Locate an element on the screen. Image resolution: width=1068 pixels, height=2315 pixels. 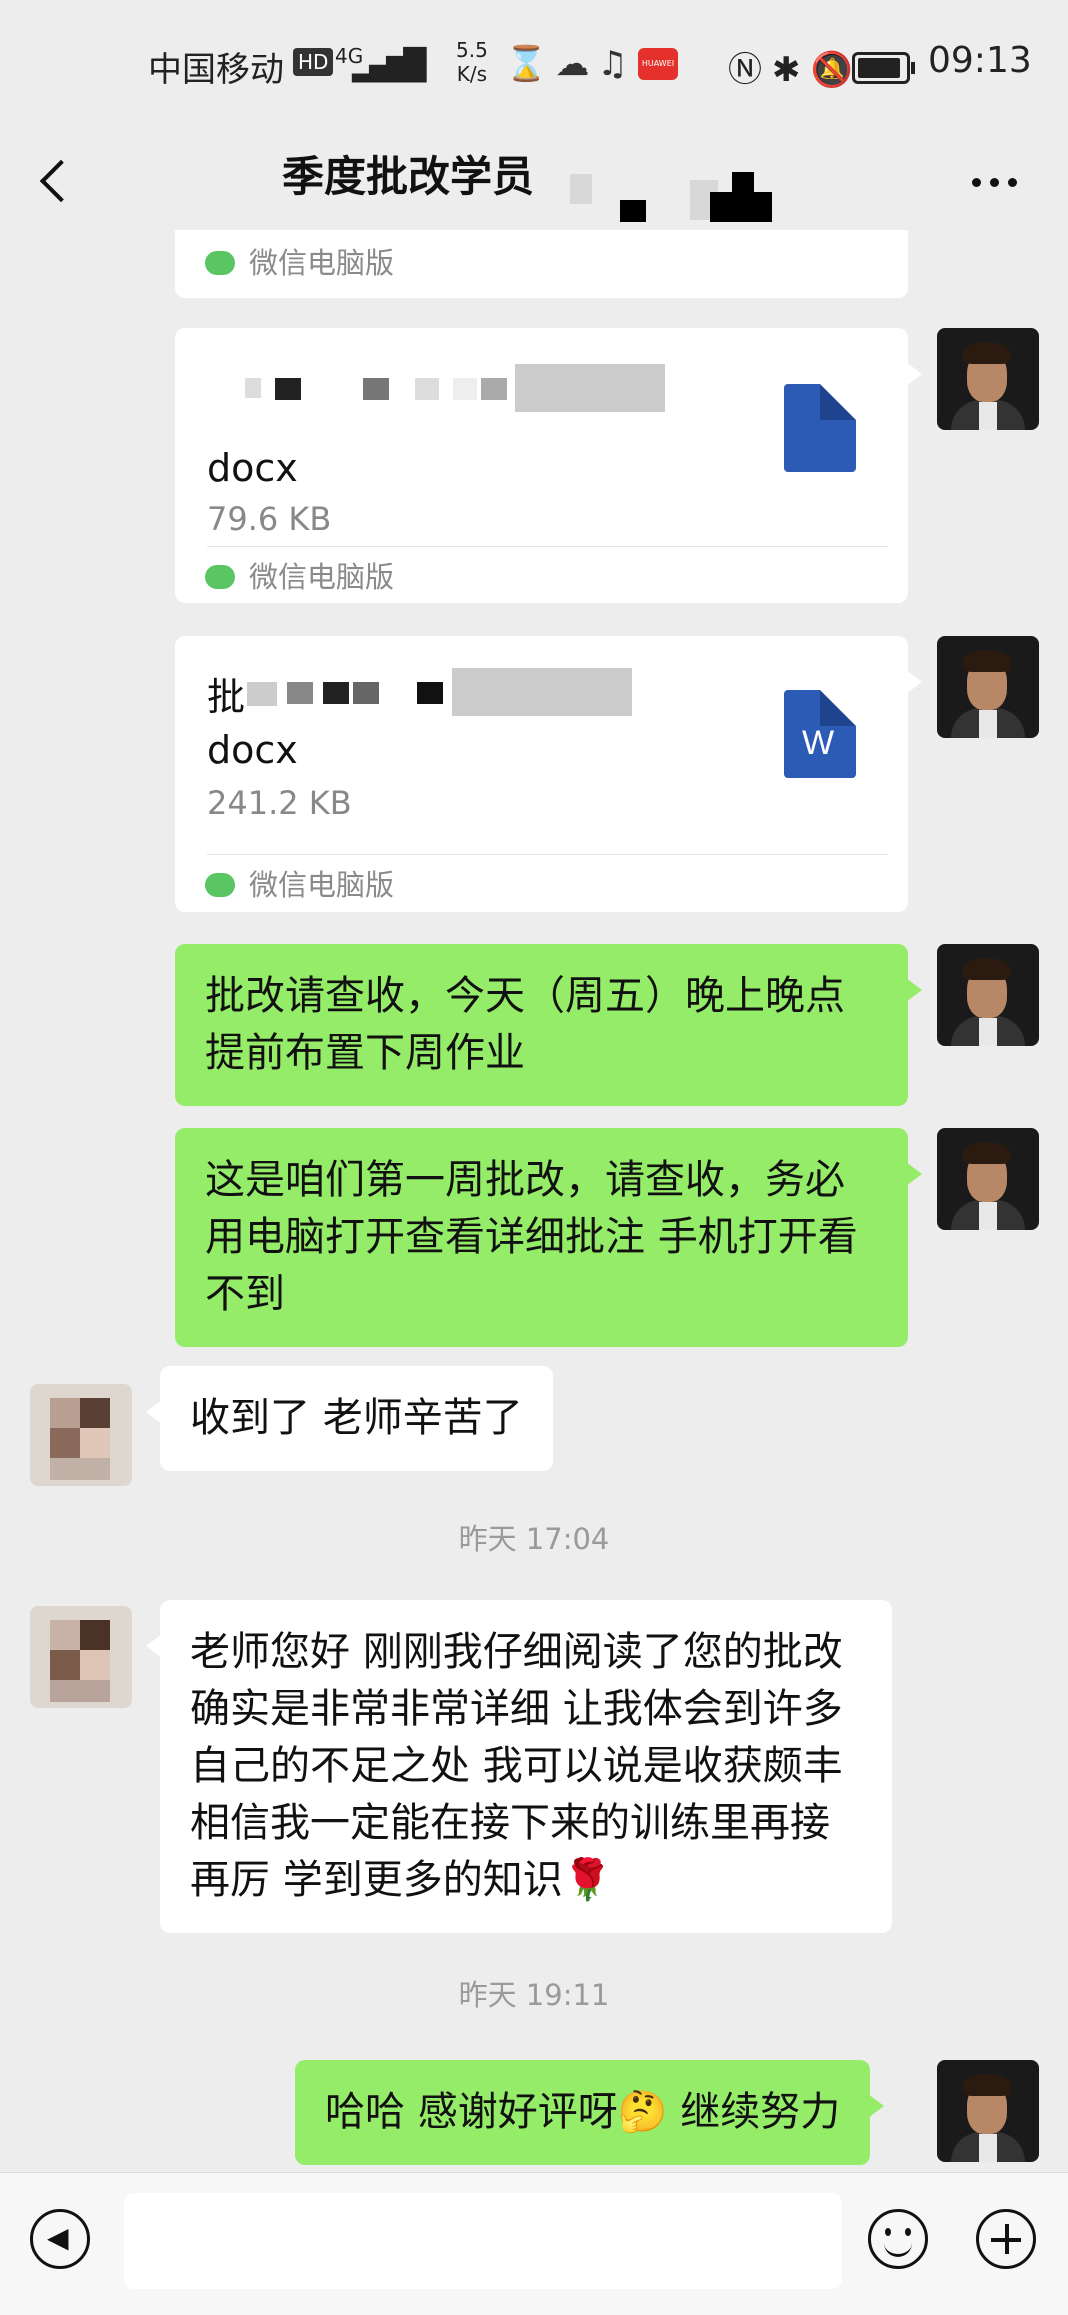
plus-icon is located at coordinates (1006, 2239).